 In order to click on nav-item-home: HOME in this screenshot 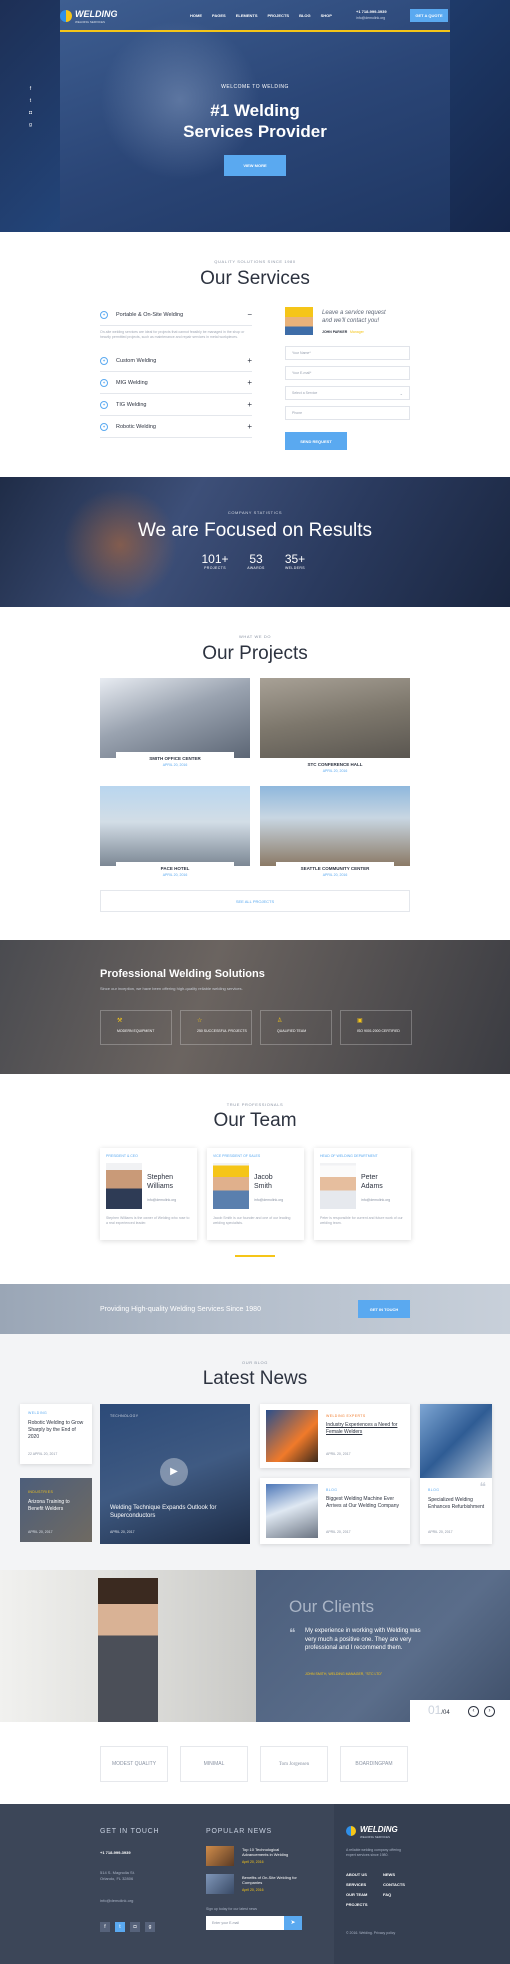, I will do `click(196, 15)`.